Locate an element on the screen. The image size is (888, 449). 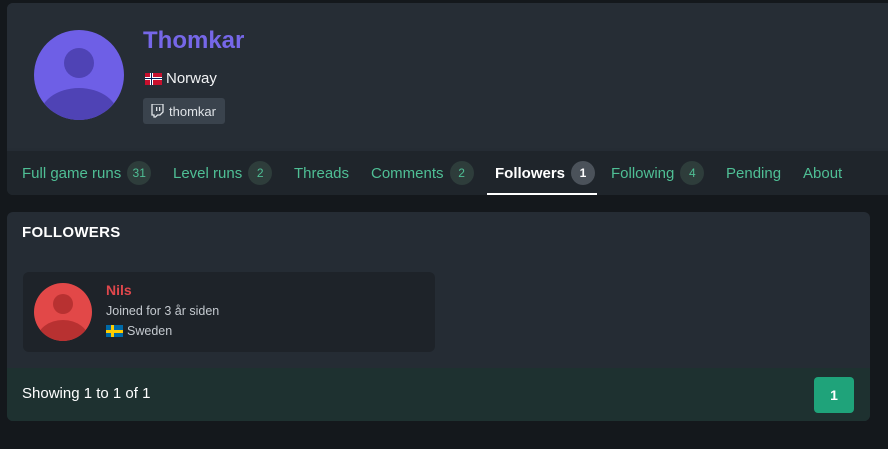
follower-name: Nils is located at coordinates (119, 290).